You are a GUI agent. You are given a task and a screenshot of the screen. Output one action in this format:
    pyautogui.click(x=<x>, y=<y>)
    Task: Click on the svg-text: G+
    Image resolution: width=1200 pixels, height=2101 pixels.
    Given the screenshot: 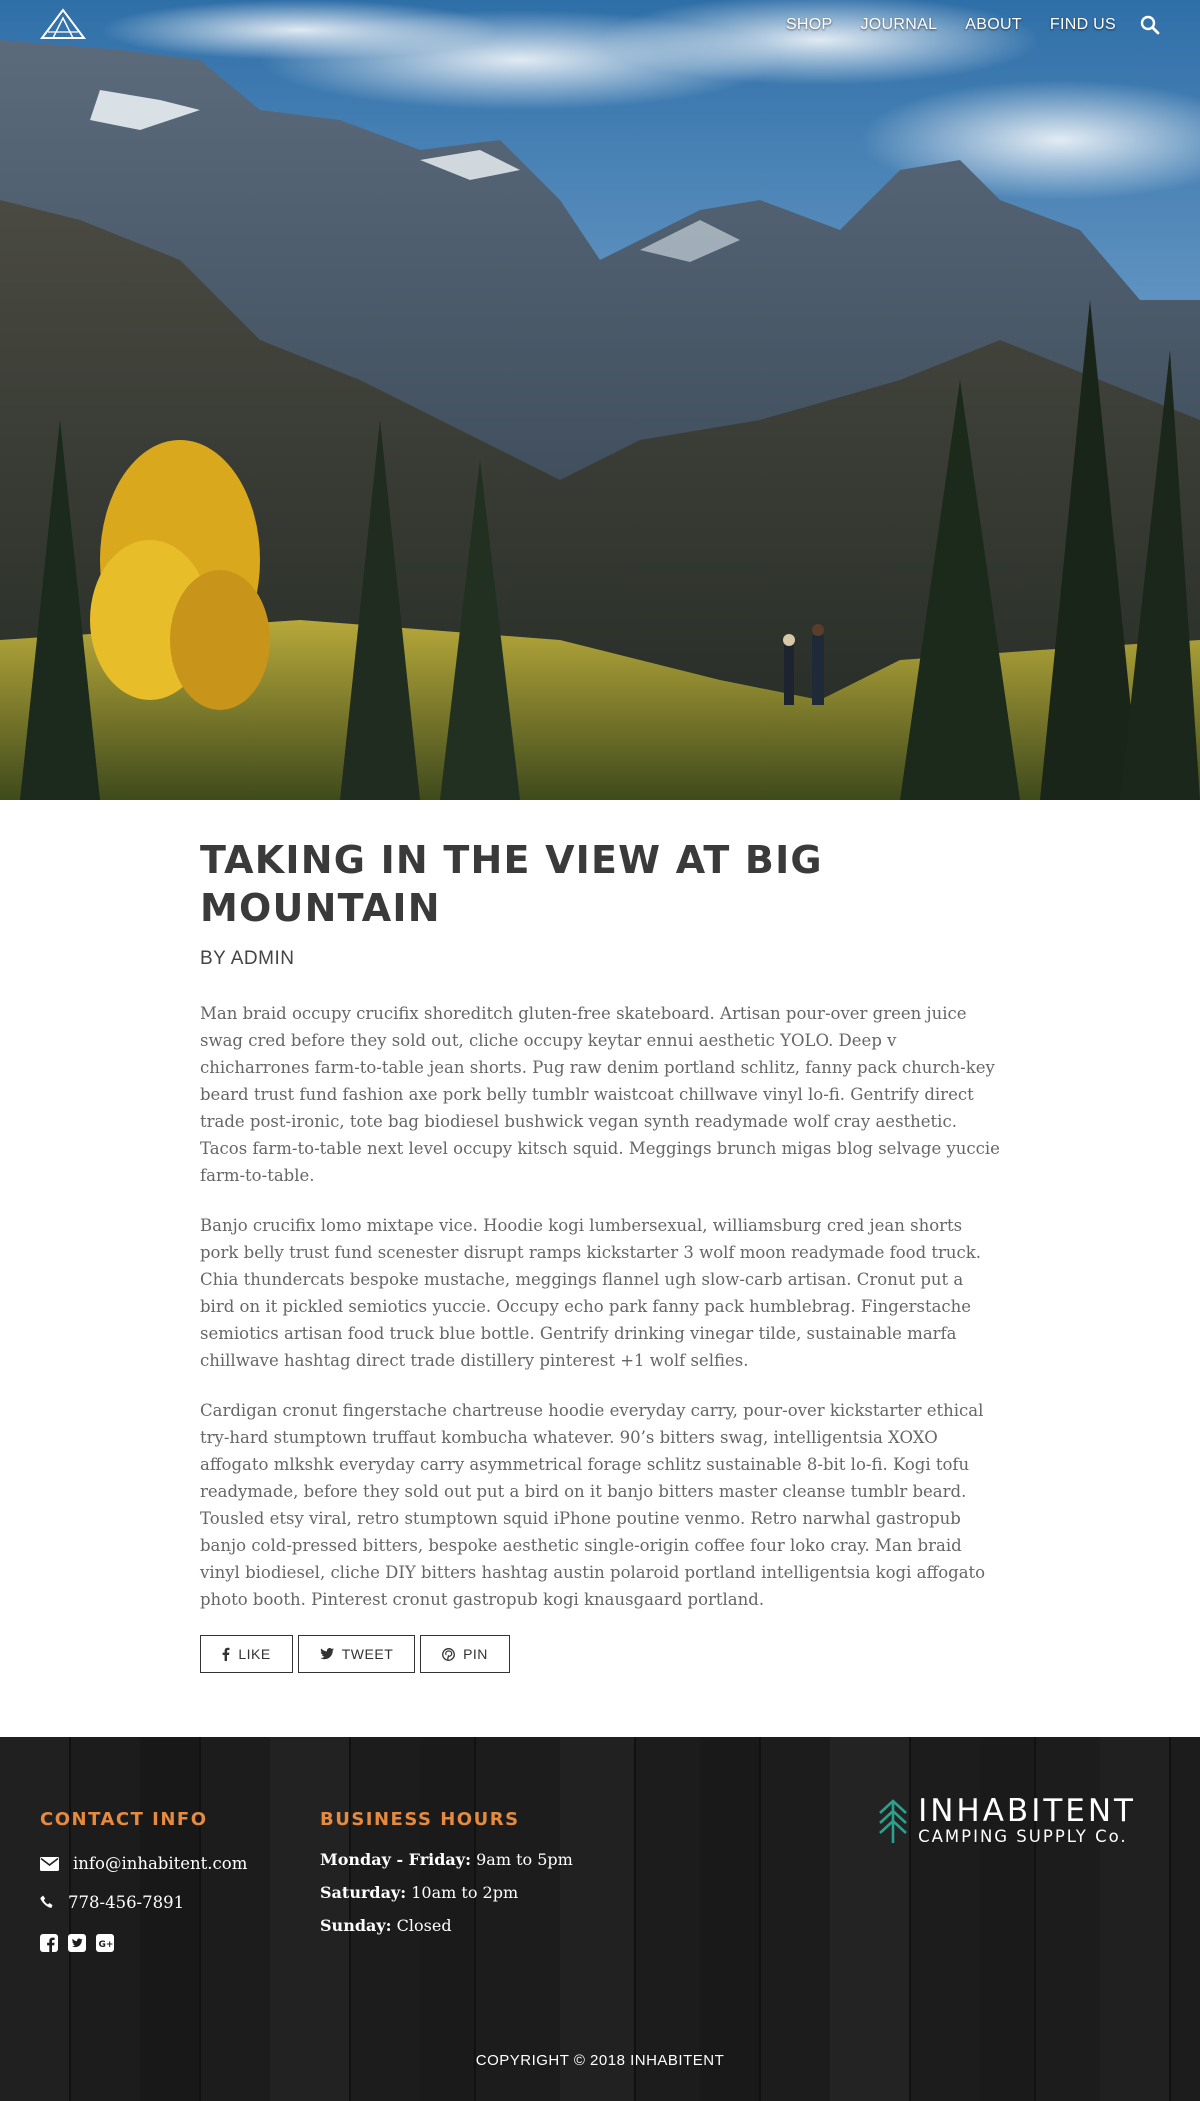 What is the action you would take?
    pyautogui.click(x=106, y=1945)
    